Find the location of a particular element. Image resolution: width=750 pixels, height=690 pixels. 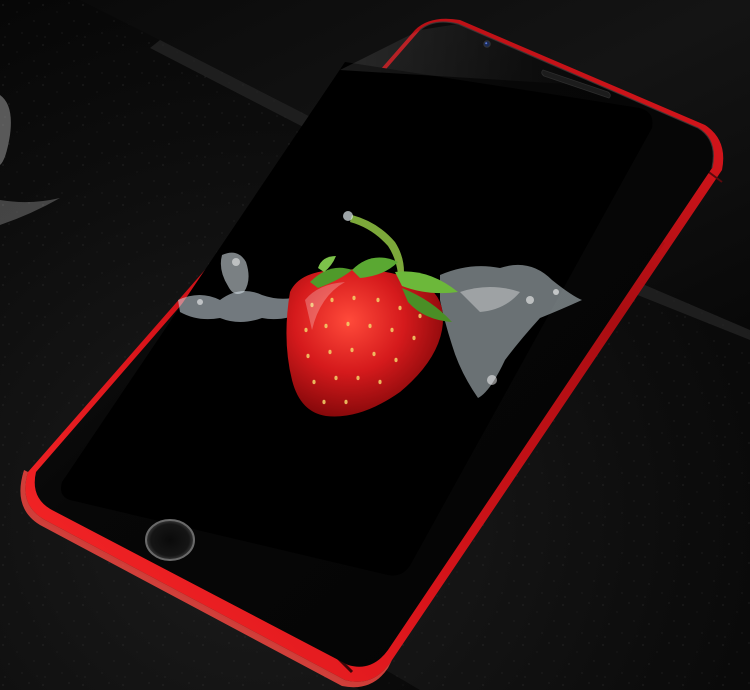

stem-water-drop is located at coordinates (348, 216).